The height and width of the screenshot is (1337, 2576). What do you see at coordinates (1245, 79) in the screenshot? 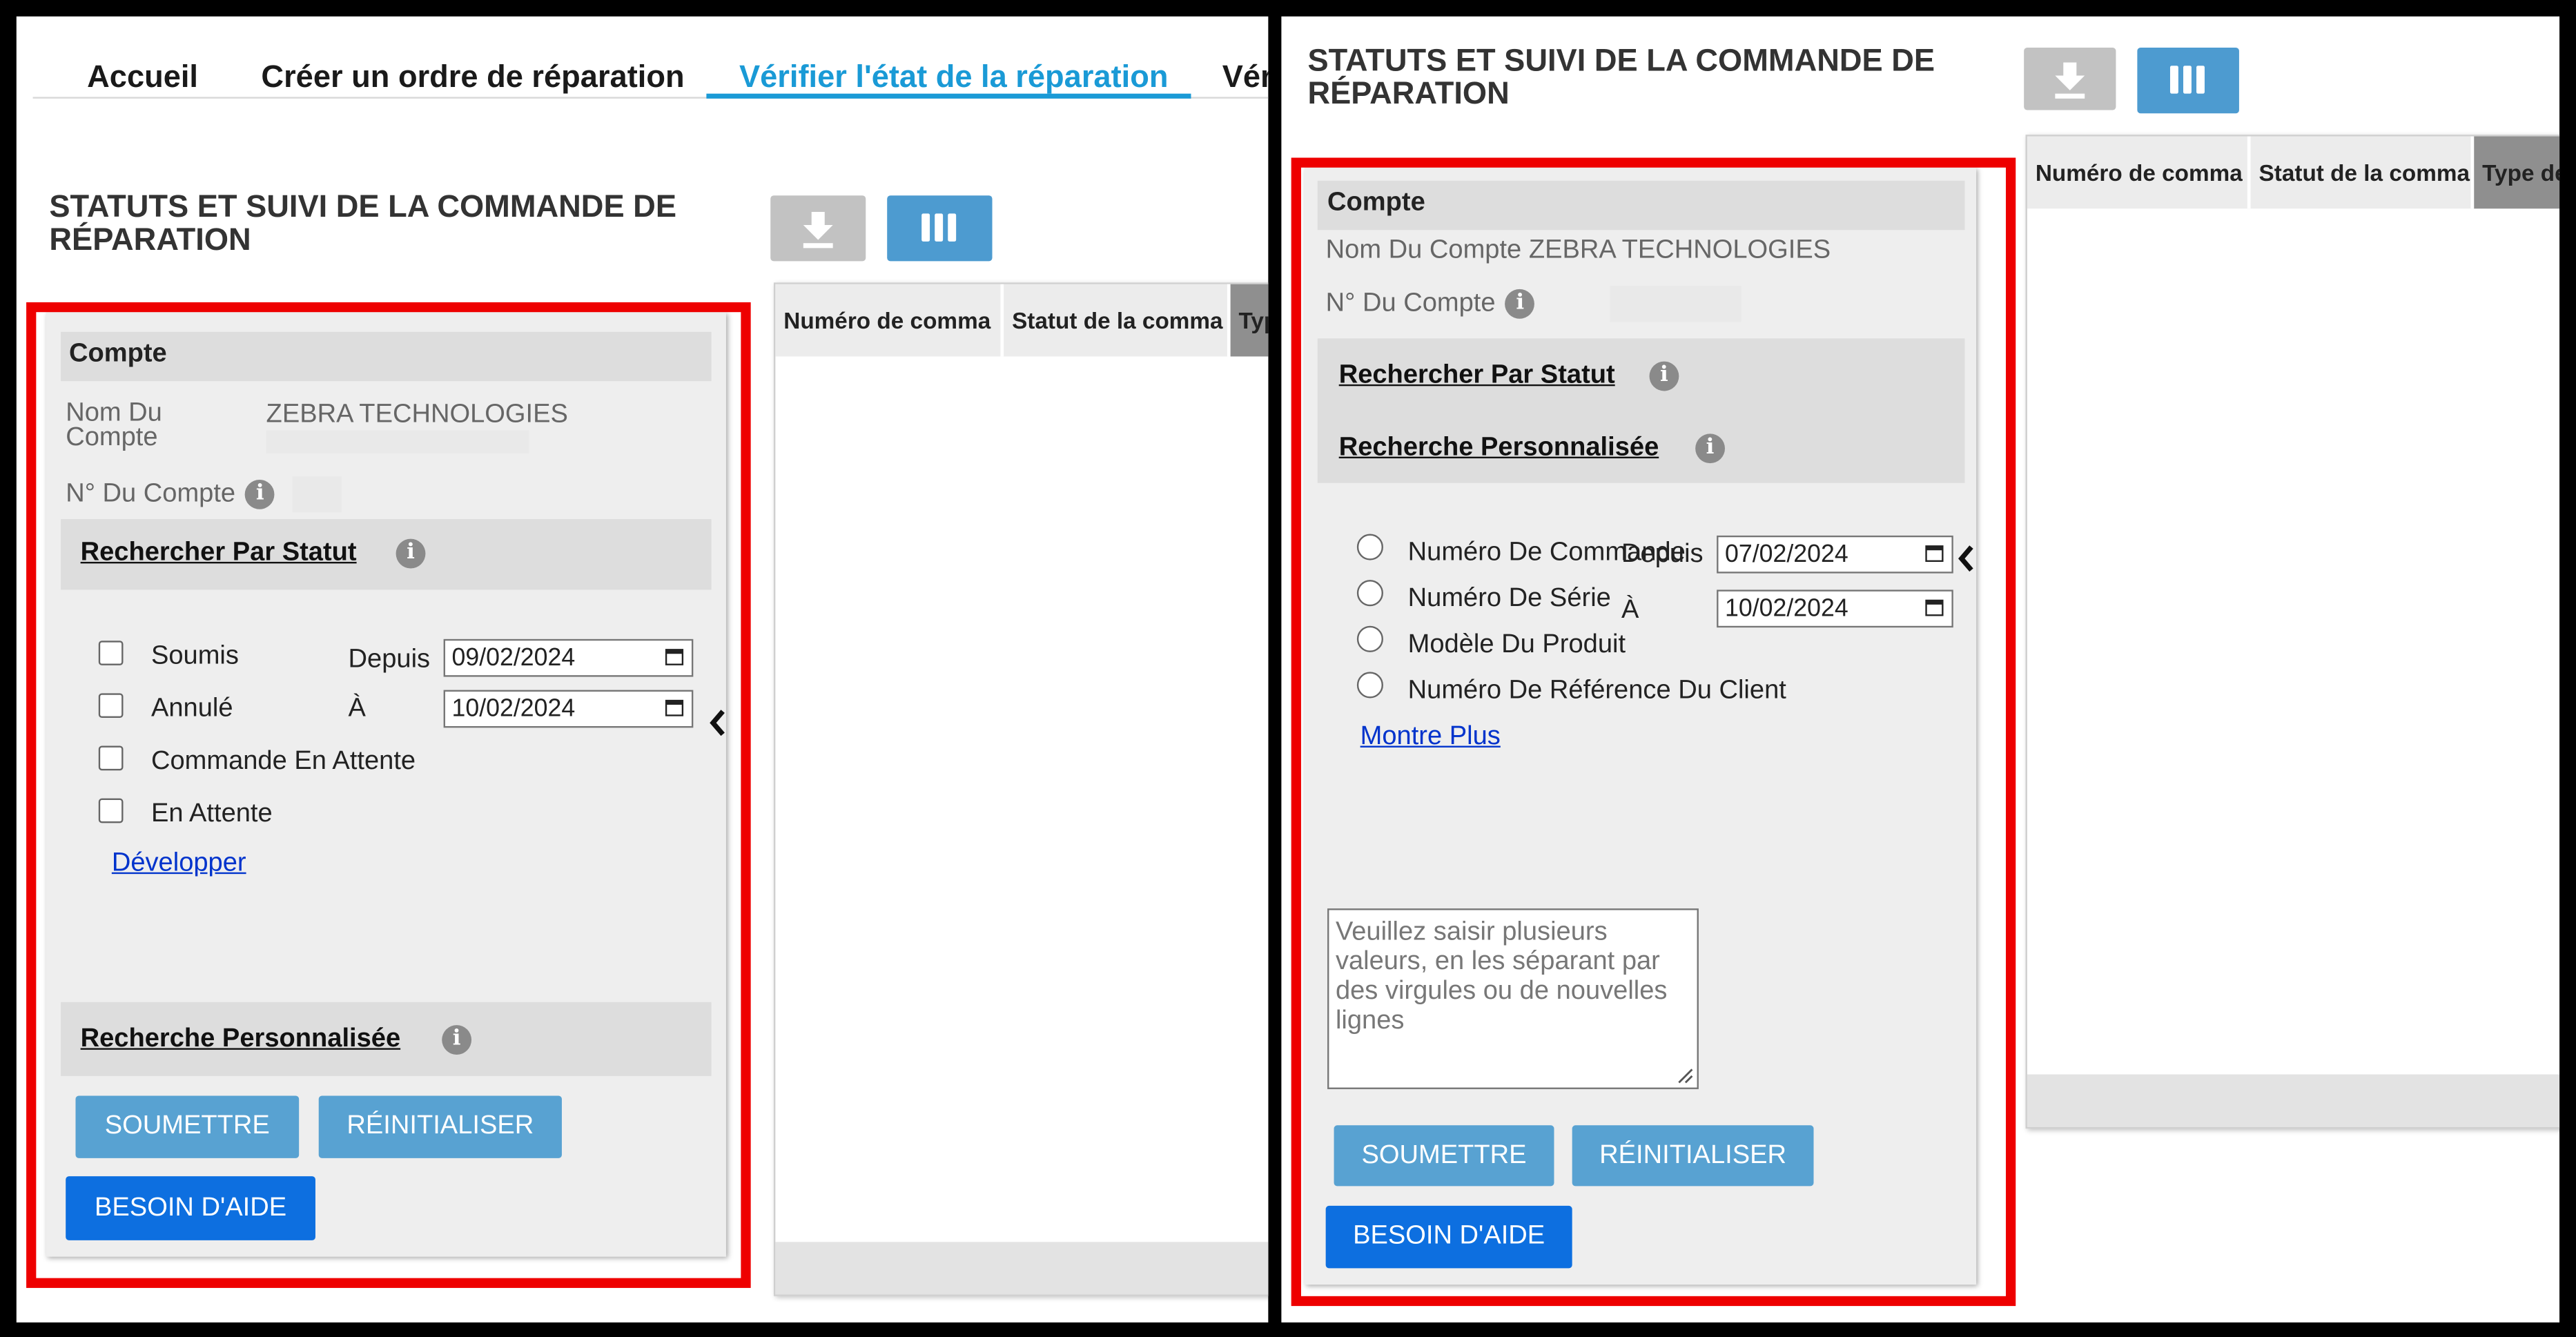
I see `tab-more: Vér` at bounding box center [1245, 79].